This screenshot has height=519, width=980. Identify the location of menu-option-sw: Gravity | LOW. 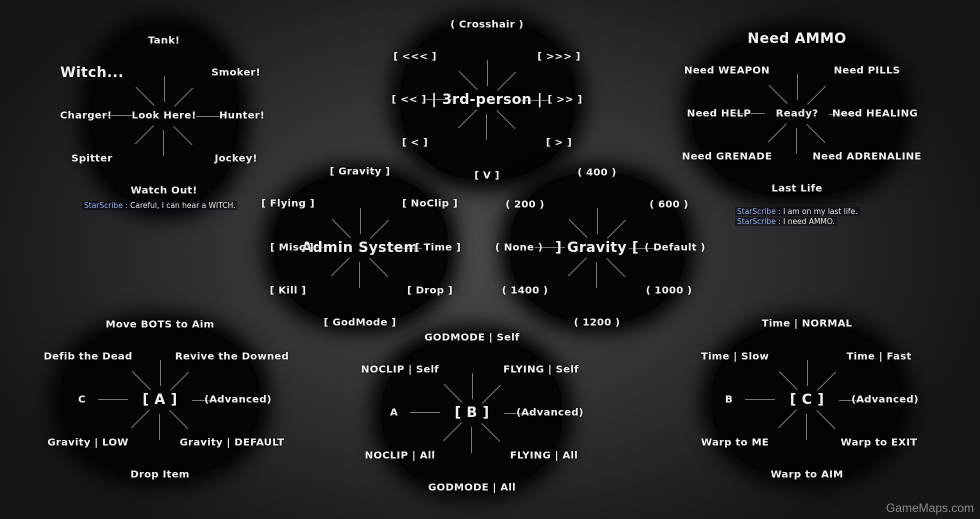
(87, 443).